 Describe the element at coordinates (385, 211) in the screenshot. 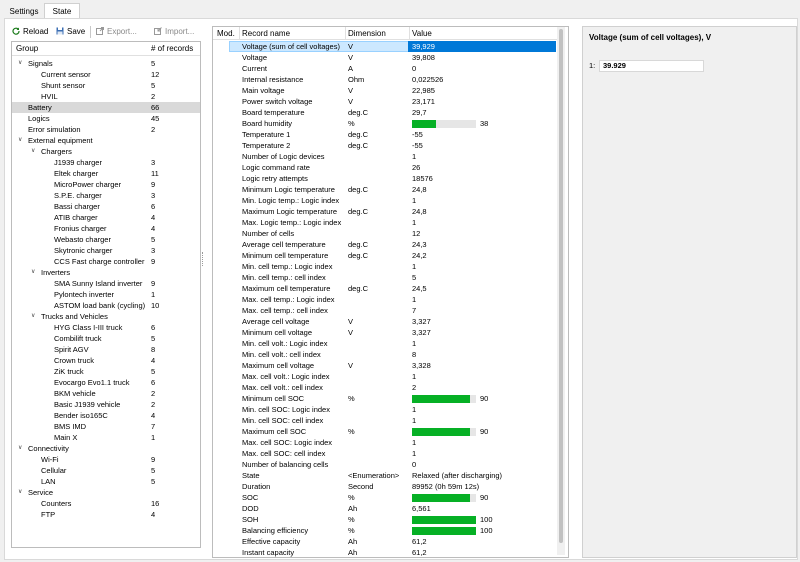

I see `record-row: Maximum Logic temperature deg.C 24,8` at that location.